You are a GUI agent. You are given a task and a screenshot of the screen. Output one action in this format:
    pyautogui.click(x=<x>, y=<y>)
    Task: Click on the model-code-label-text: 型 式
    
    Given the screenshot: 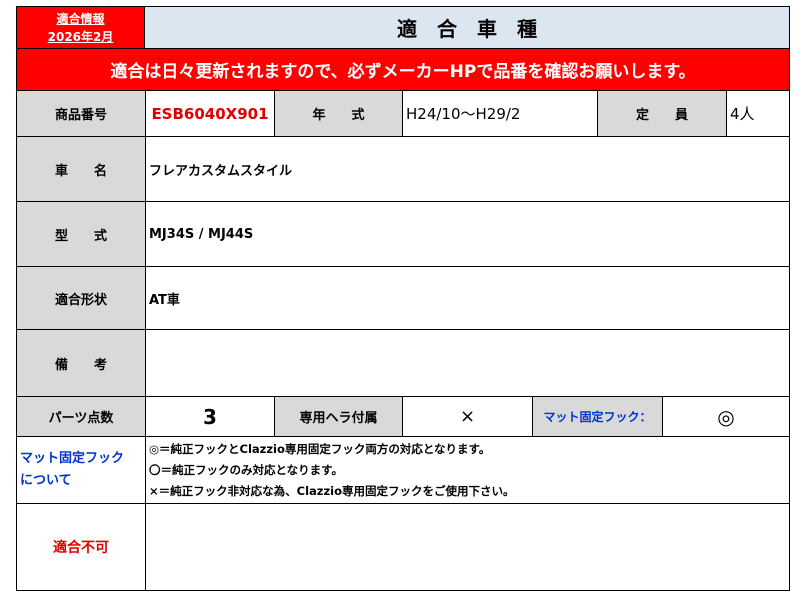 What is the action you would take?
    pyautogui.click(x=80, y=236)
    